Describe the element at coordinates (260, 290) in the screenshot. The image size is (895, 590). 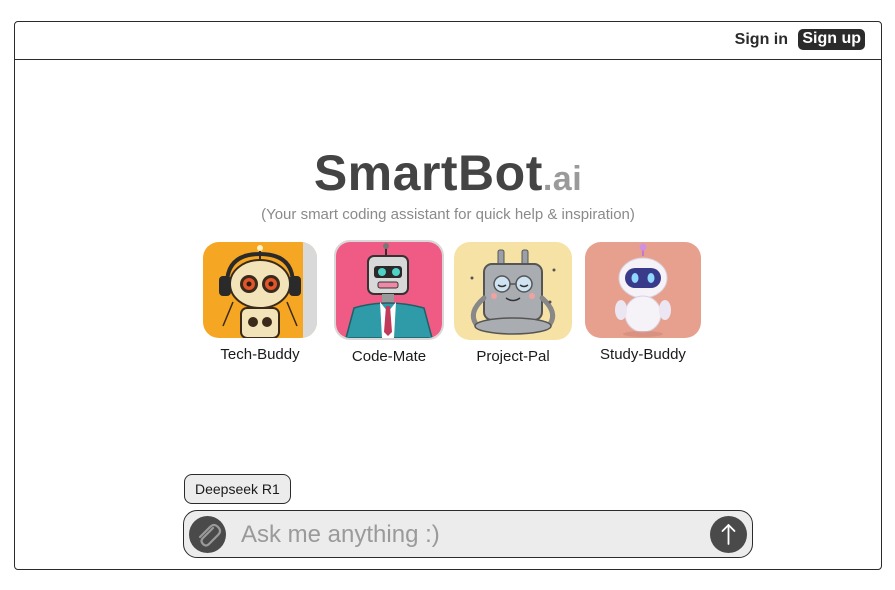
I see `robot-headphones-icon` at that location.